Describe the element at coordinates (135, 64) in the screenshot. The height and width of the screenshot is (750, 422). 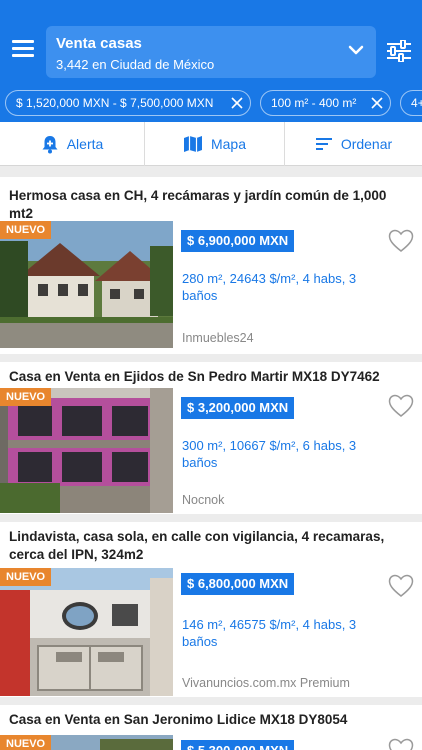
I see `results-count: 3,442 en Ciudad de México` at that location.